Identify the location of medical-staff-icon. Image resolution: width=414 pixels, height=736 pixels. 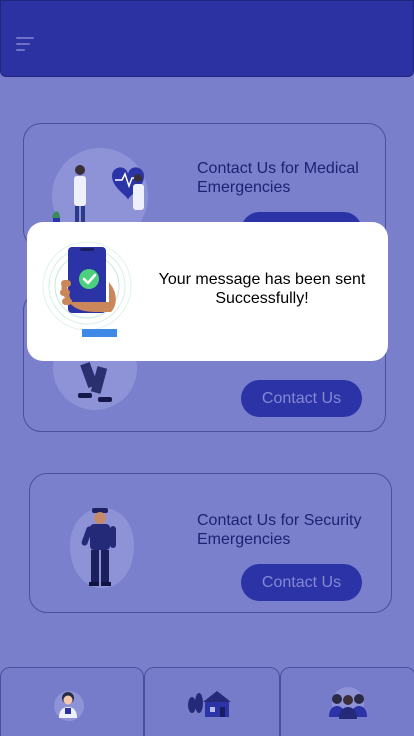
(69, 706).